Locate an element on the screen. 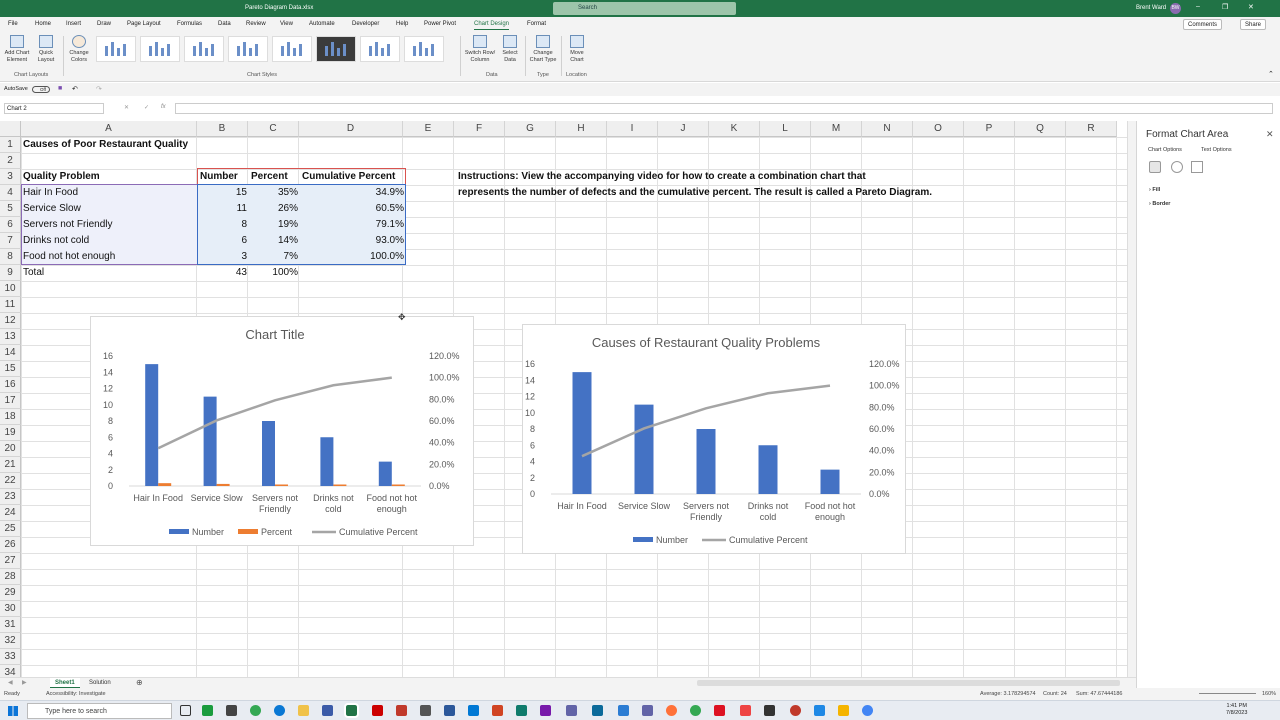 Image resolution: width=1280 pixels, height=720 pixels. cell-number: 15 is located at coordinates (222, 193).